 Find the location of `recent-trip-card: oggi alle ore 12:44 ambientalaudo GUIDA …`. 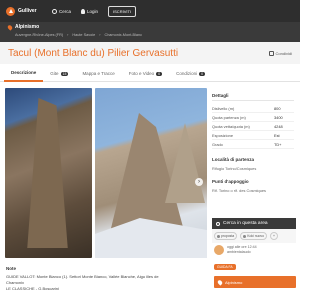

recent-trip-card: oggi alle ore 12:44 ambientalaudo GUIDA … is located at coordinates (255, 266).